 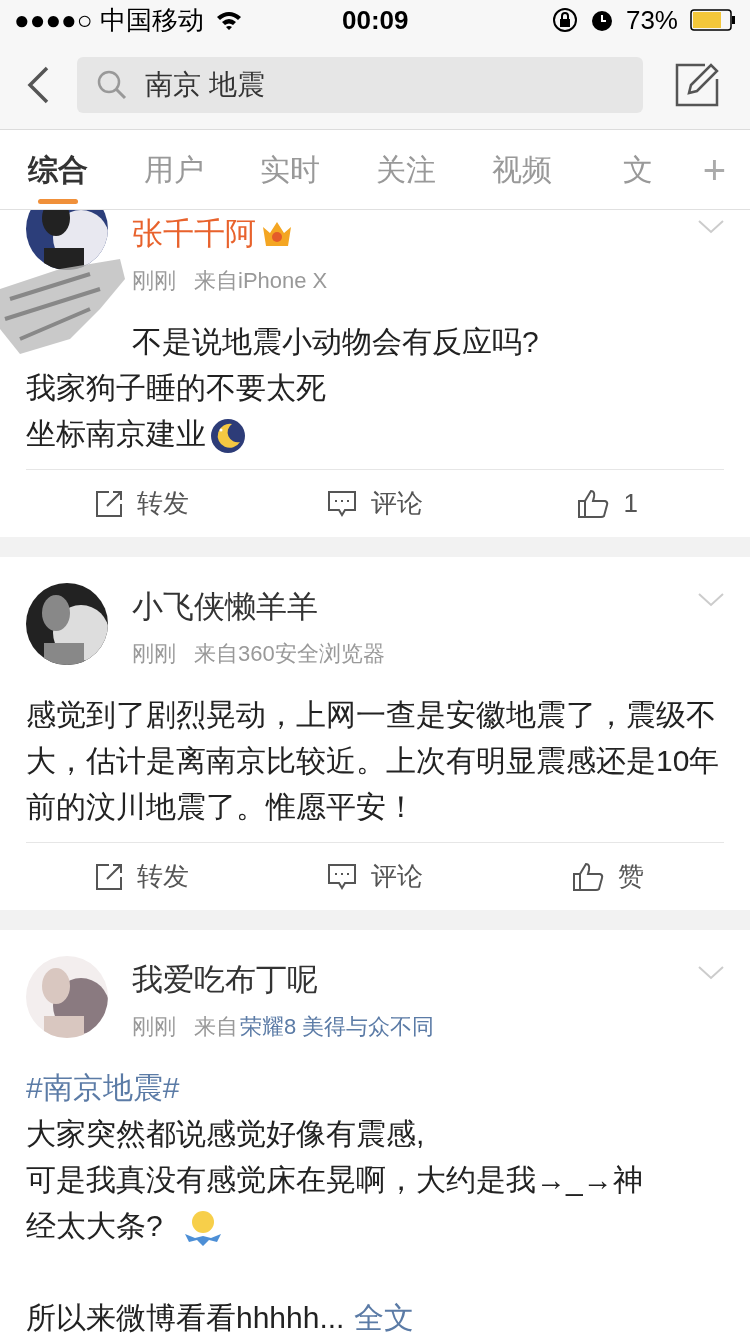 I want to click on user-name: 我爱吃布丁呢, so click(x=225, y=980).